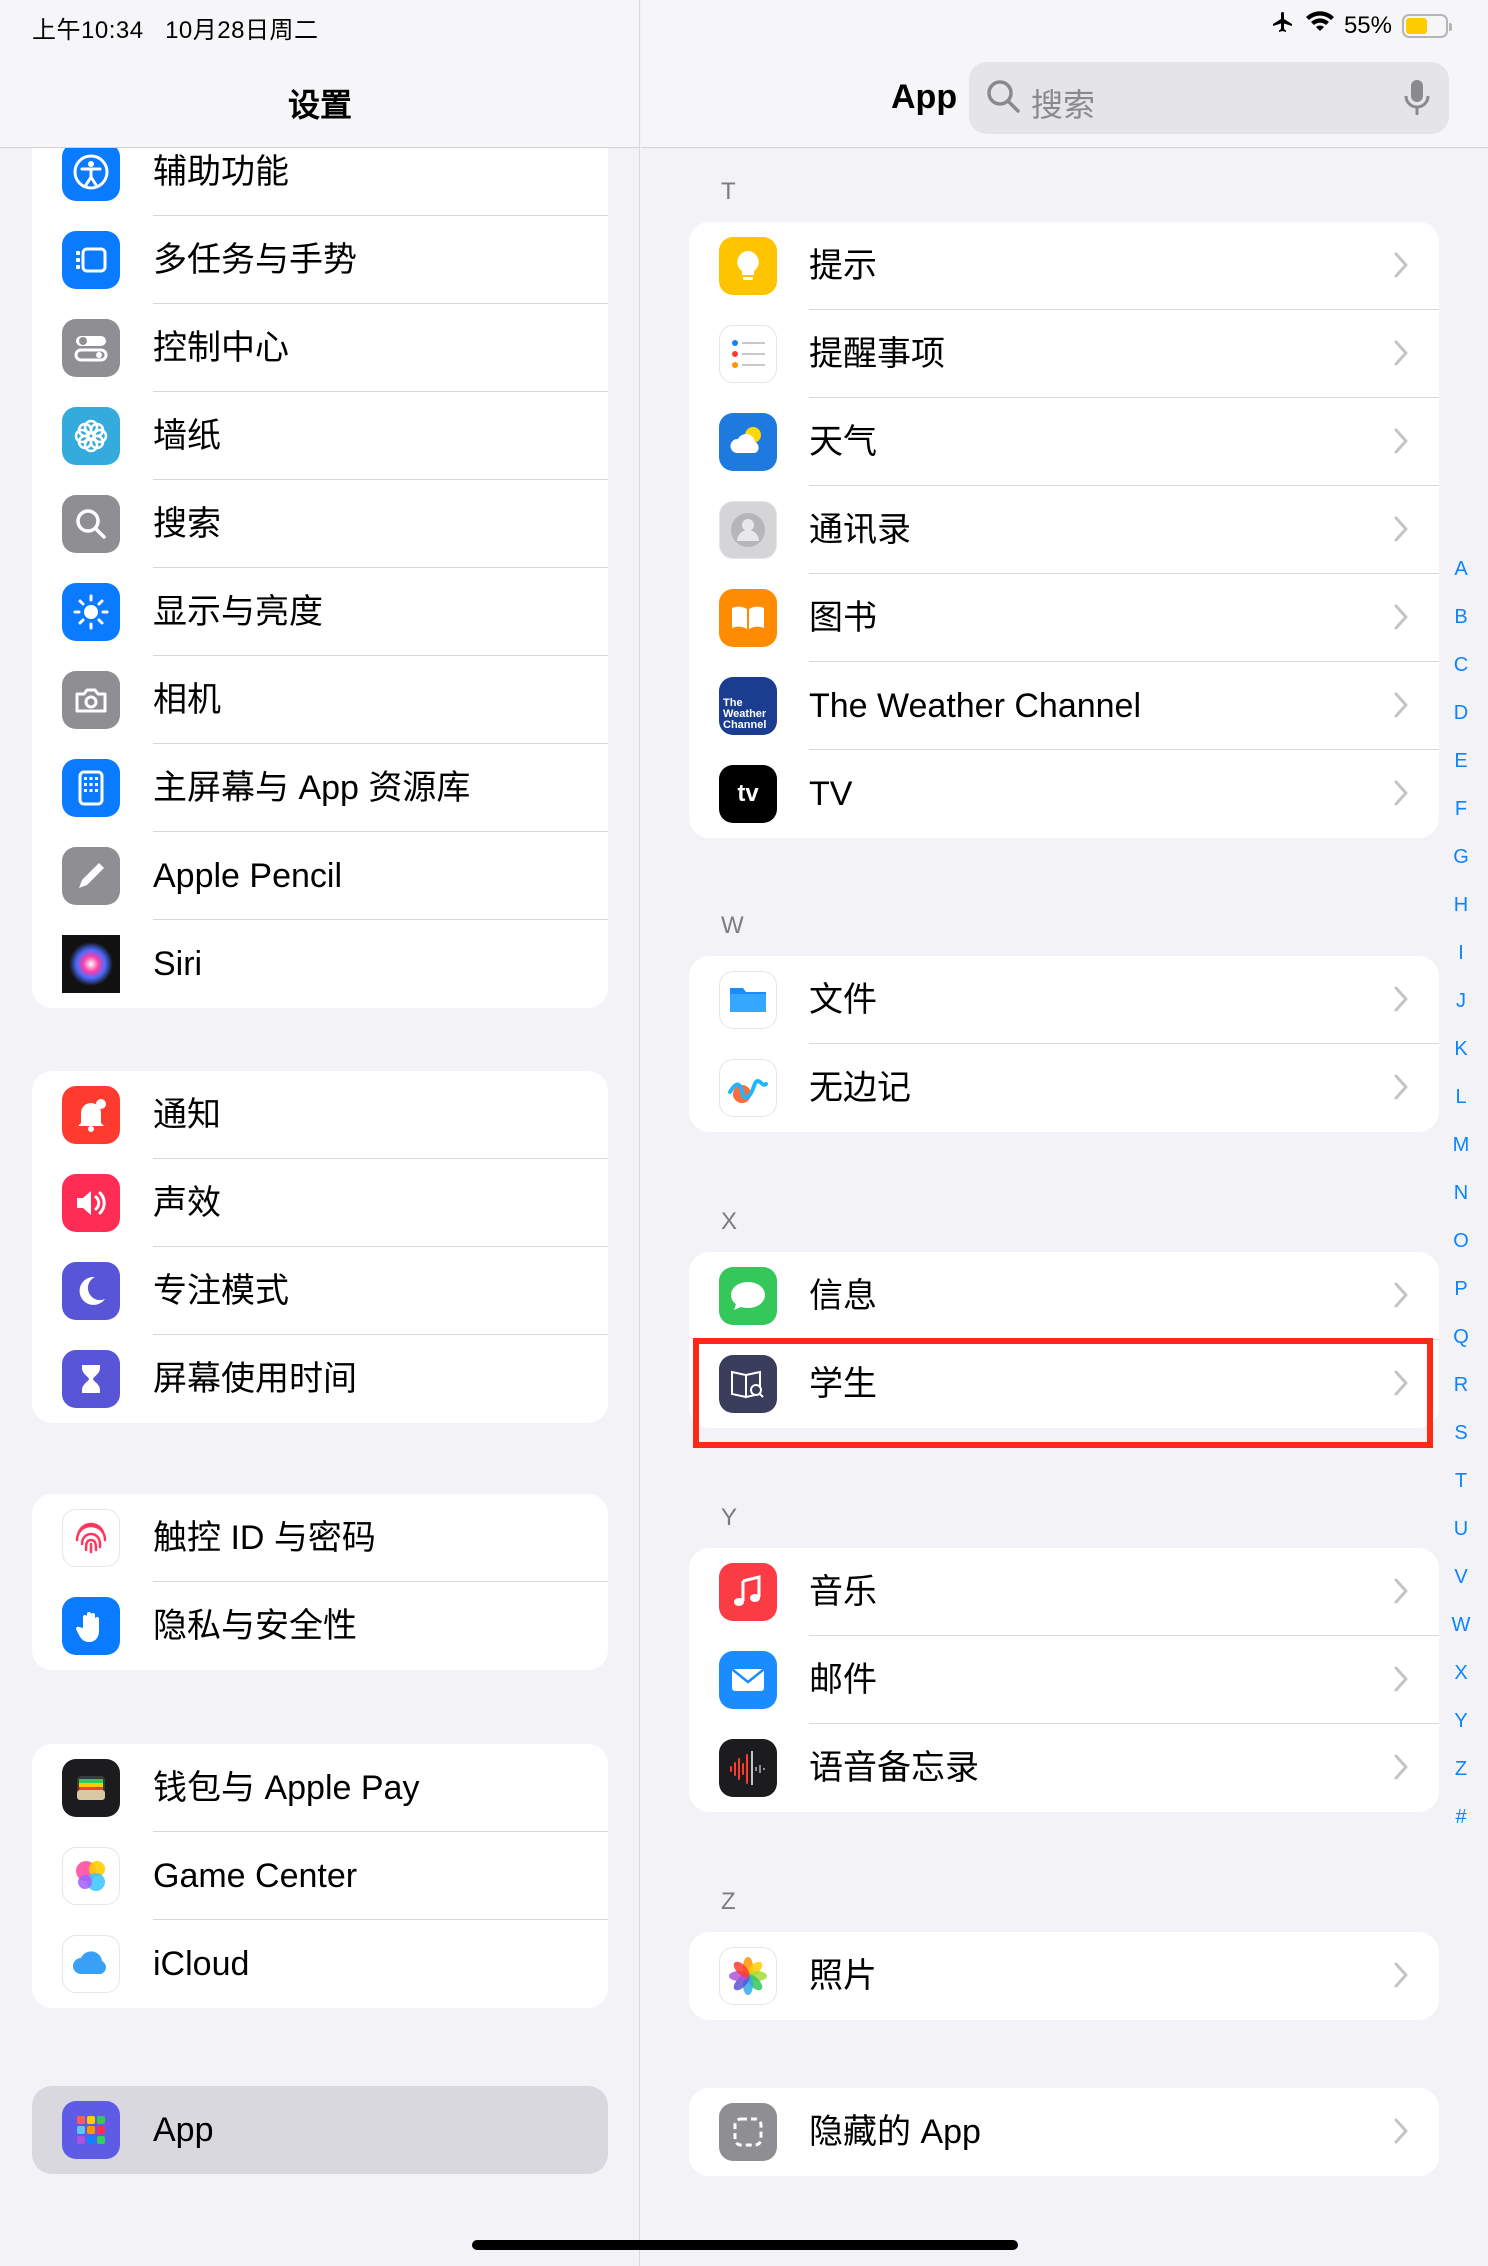  What do you see at coordinates (1064, 618) in the screenshot?
I see `app-list-item: 图书` at bounding box center [1064, 618].